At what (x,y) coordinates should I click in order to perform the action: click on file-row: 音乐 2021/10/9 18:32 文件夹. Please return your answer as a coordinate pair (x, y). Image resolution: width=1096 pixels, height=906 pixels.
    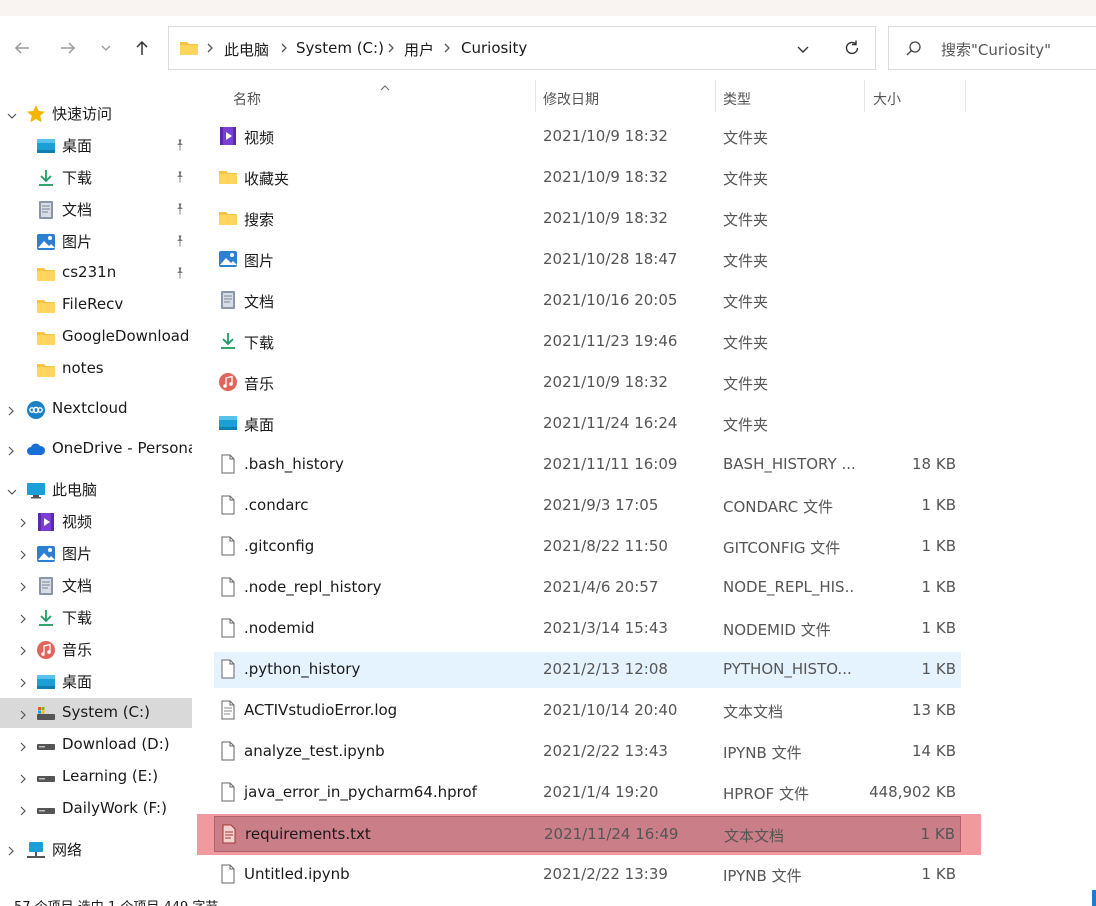
    Looking at the image, I should click on (587, 383).